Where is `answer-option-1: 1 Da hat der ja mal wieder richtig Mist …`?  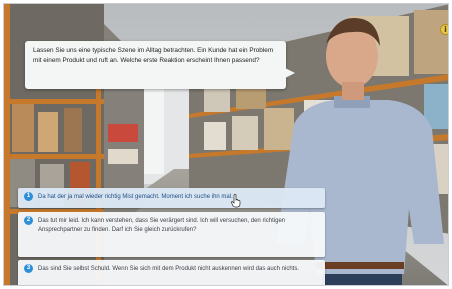
answer-option-1: 1 Da hat der ja mal wieder richtig Mist … is located at coordinates (171, 198).